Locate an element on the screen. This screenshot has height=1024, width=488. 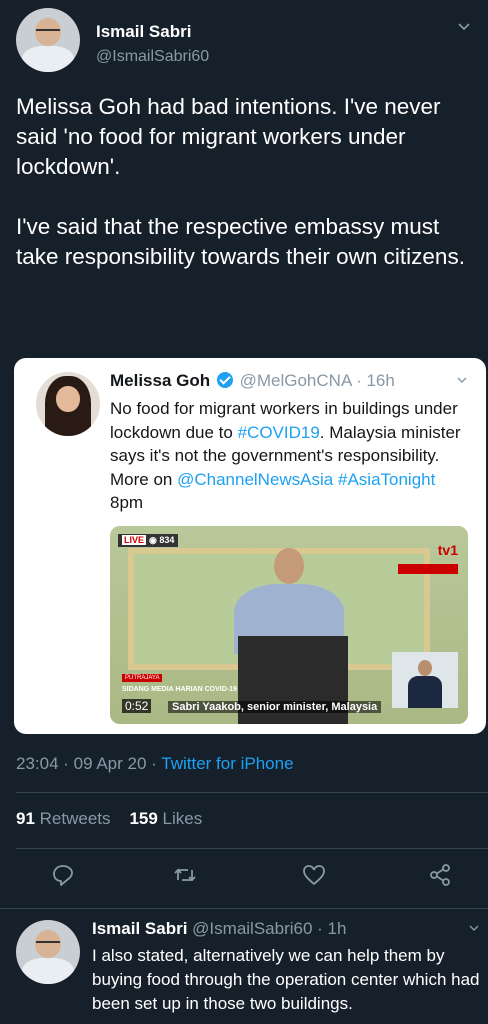
likes-stat: 159 Likes is located at coordinates (165, 818).